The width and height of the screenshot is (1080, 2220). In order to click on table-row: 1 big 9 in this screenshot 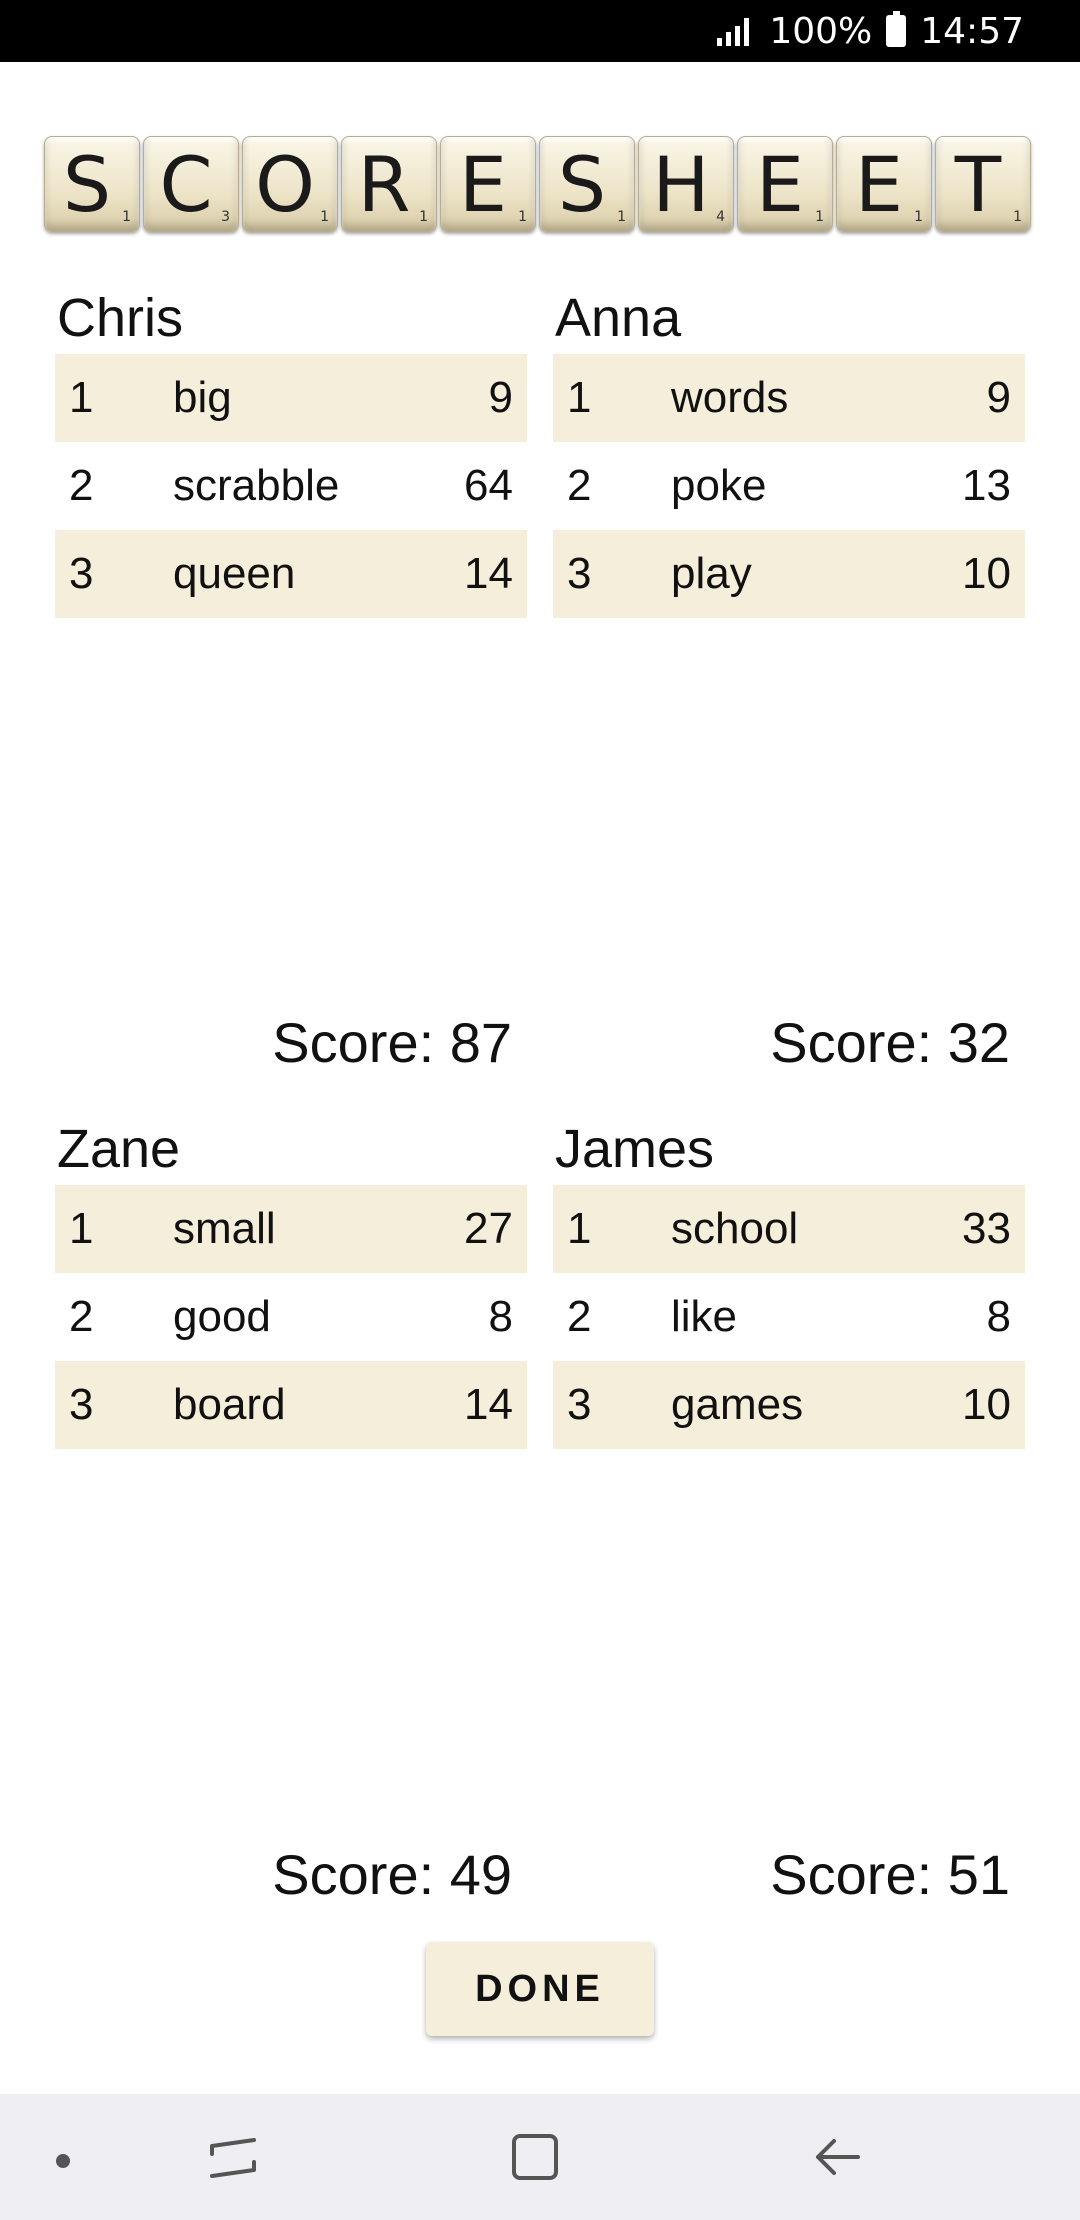, I will do `click(291, 398)`.